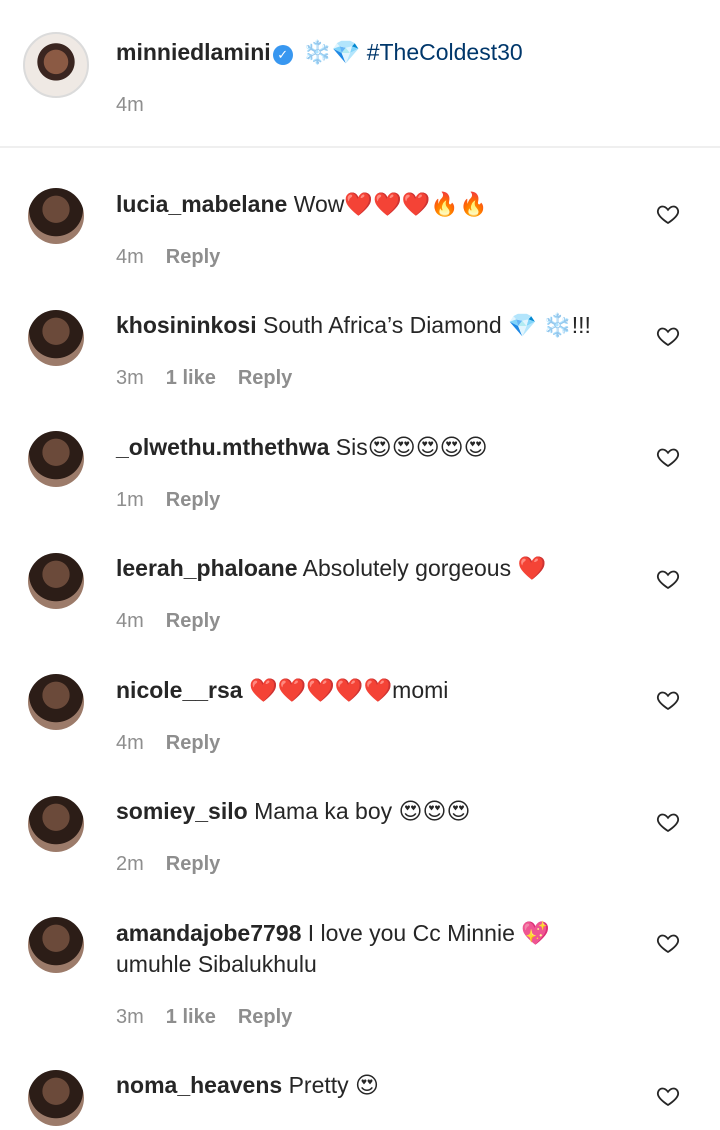  Describe the element at coordinates (201, 204) in the screenshot. I see `comment-username: lucia_mabelane` at that location.